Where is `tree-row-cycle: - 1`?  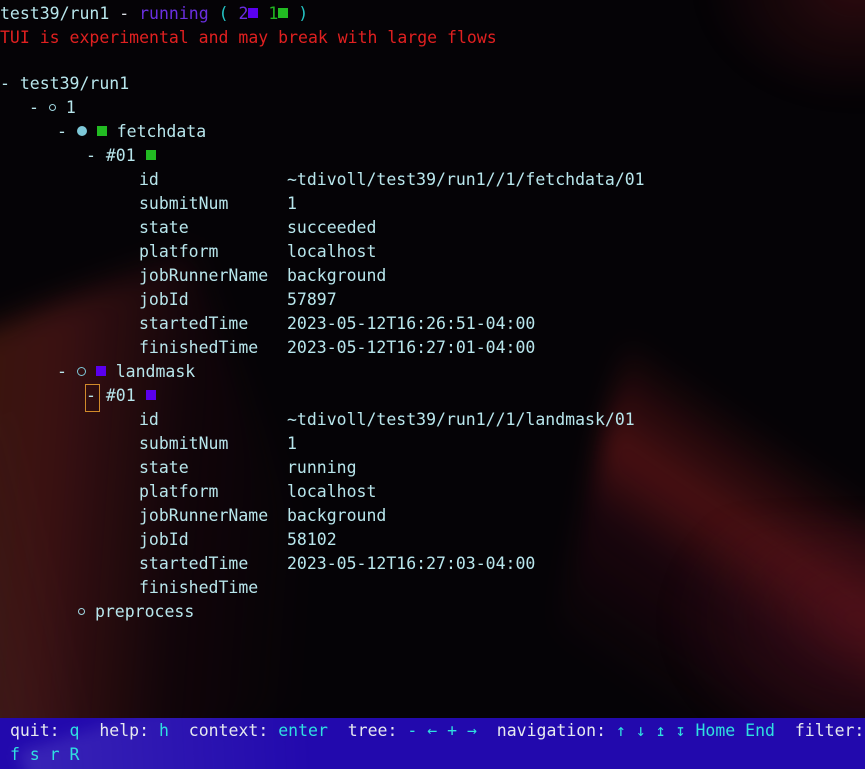 tree-row-cycle: - 1 is located at coordinates (52, 108).